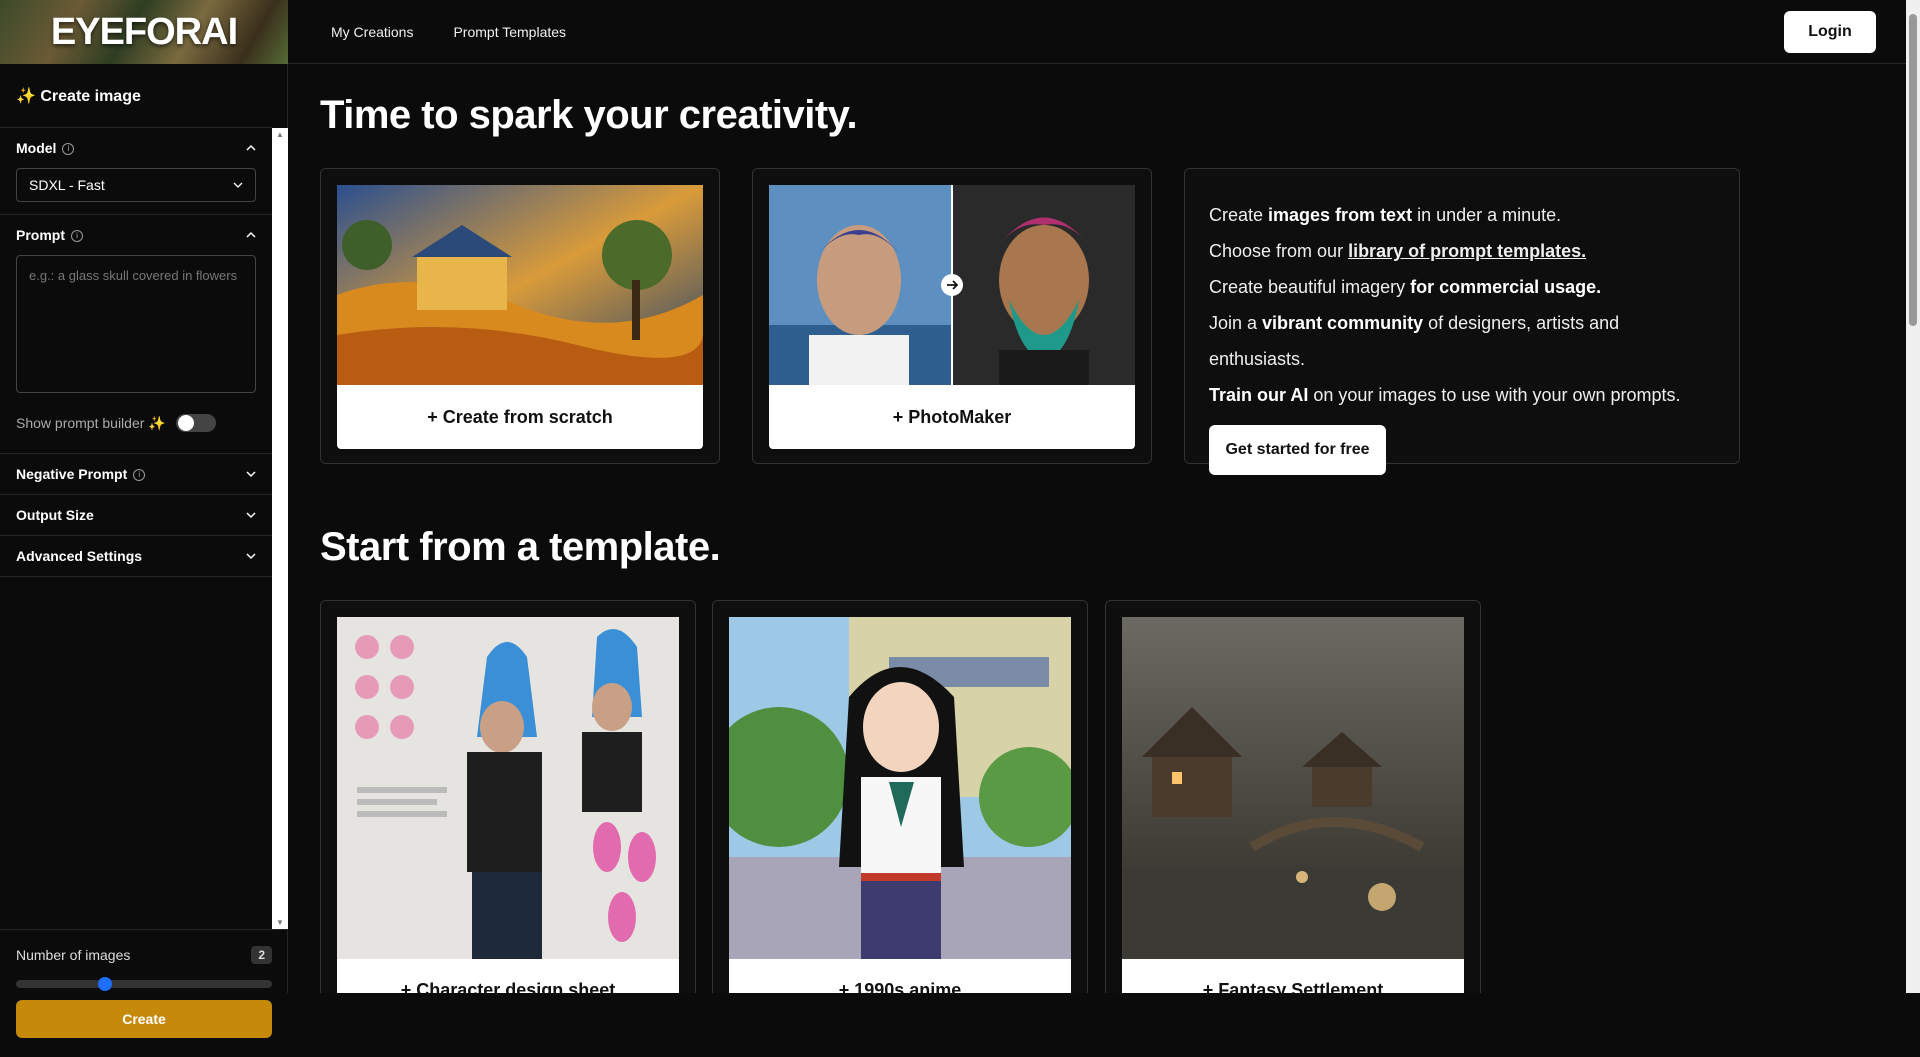 The height and width of the screenshot is (1057, 1920). What do you see at coordinates (508, 976) in the screenshot?
I see `template-label-character: + Character design sheet` at bounding box center [508, 976].